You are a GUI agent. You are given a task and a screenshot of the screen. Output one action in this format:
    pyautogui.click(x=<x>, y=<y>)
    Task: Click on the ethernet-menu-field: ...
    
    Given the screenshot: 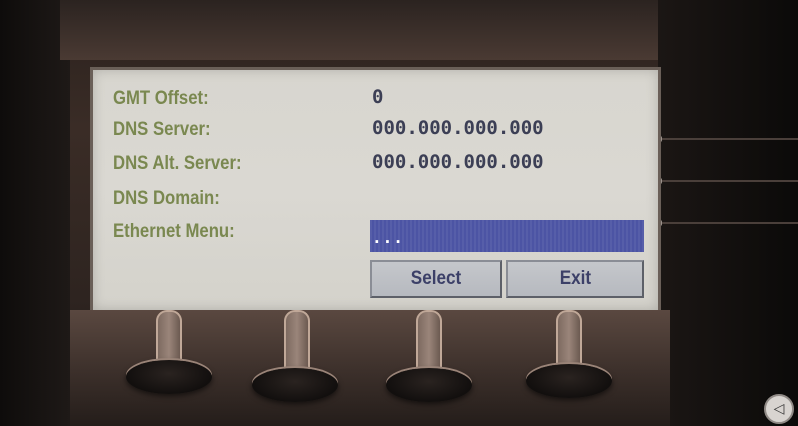 What is the action you would take?
    pyautogui.click(x=507, y=236)
    